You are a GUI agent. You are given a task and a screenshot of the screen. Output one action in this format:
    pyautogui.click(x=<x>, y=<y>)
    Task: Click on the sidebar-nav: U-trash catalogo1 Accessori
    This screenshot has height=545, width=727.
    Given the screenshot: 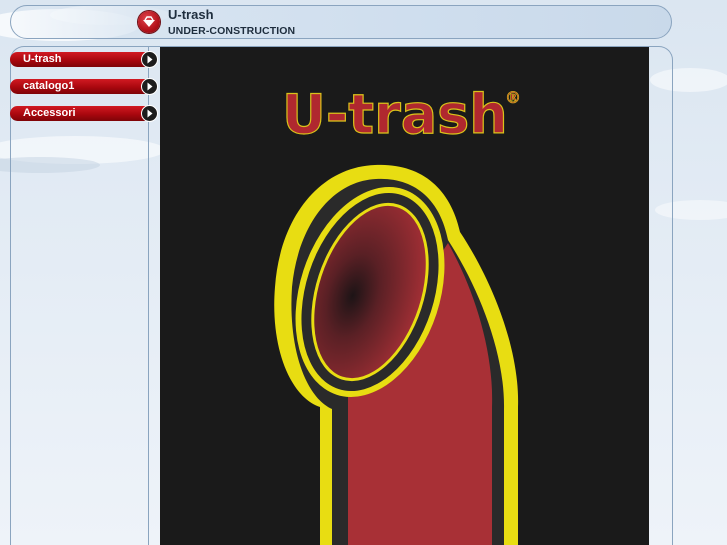 What is the action you would take?
    pyautogui.click(x=84, y=92)
    